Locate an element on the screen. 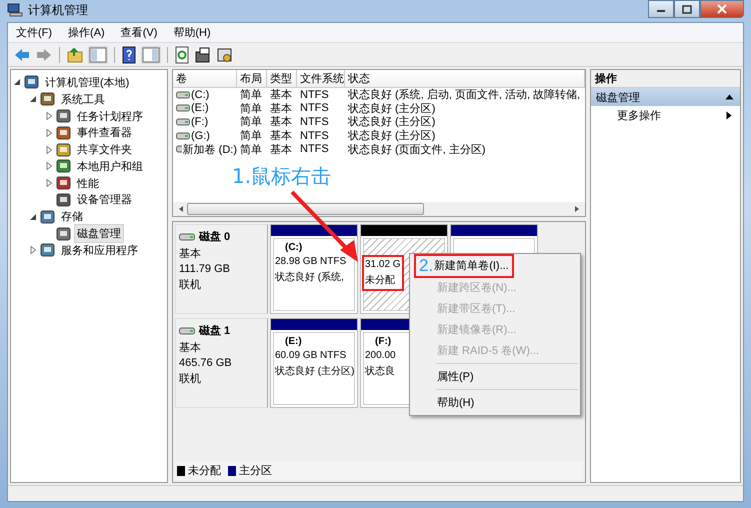 This screenshot has height=508, width=751. disk-size: 465.76 GB is located at coordinates (206, 363).